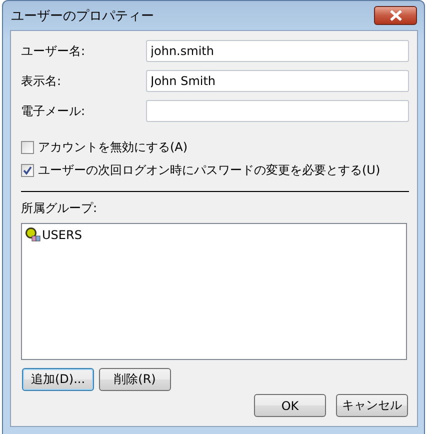 This screenshot has width=427, height=434. I want to click on input-field: john.smith, so click(277, 51).